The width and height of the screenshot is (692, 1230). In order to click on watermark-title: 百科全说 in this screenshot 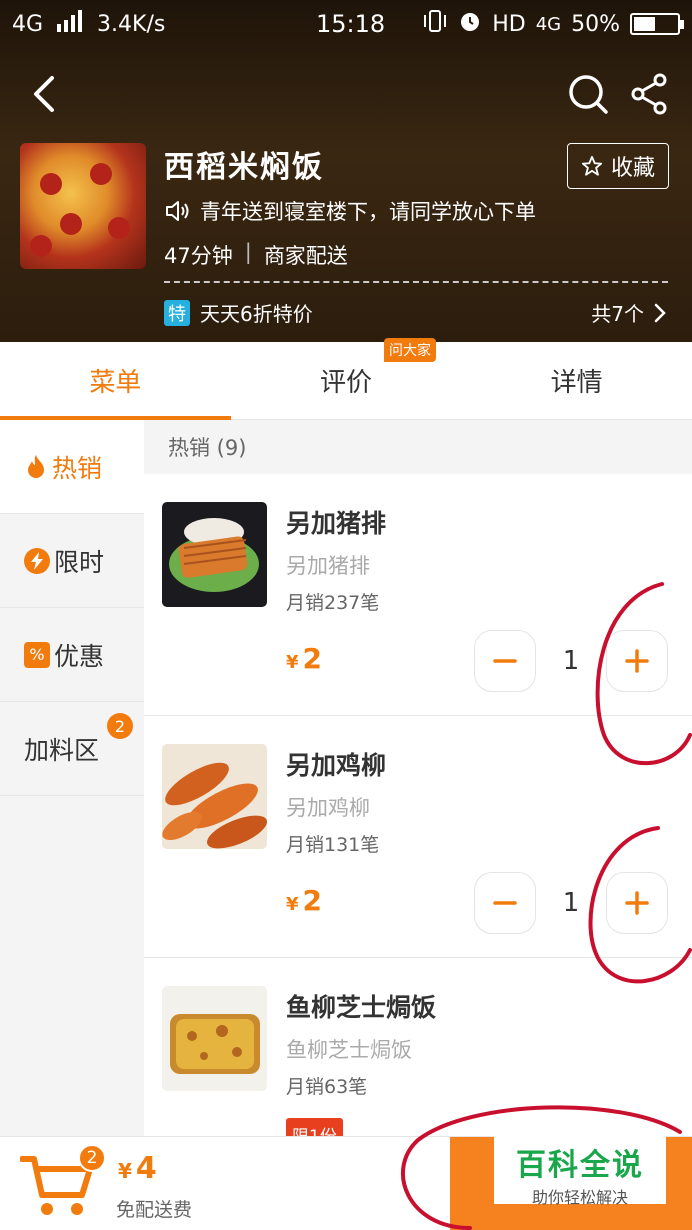, I will do `click(580, 1165)`.